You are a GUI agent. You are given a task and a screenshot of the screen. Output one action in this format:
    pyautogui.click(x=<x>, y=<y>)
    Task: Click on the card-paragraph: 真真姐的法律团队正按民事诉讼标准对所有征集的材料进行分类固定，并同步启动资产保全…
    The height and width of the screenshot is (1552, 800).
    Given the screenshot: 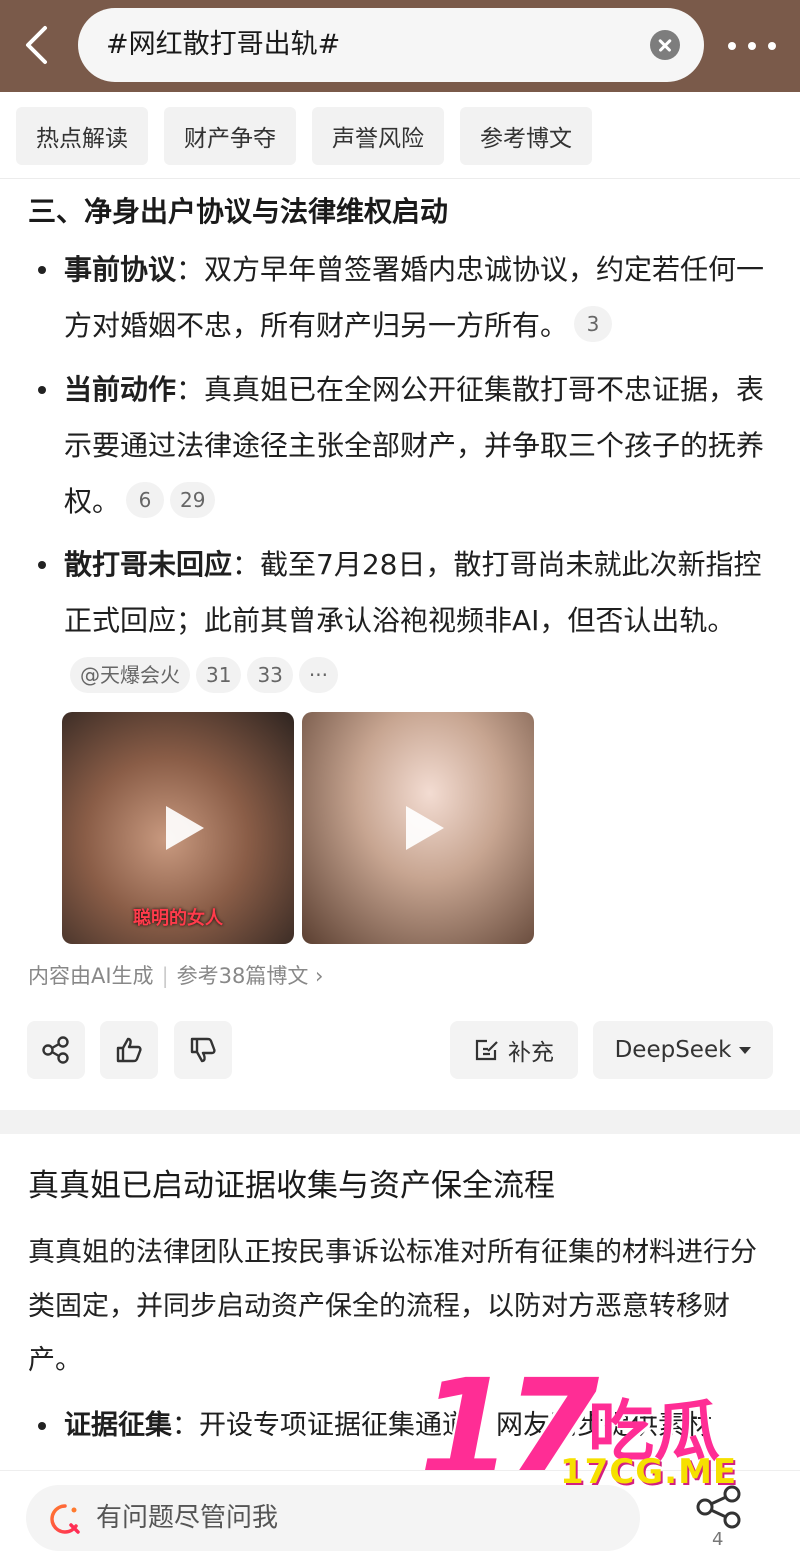 What is the action you would take?
    pyautogui.click(x=392, y=1306)
    